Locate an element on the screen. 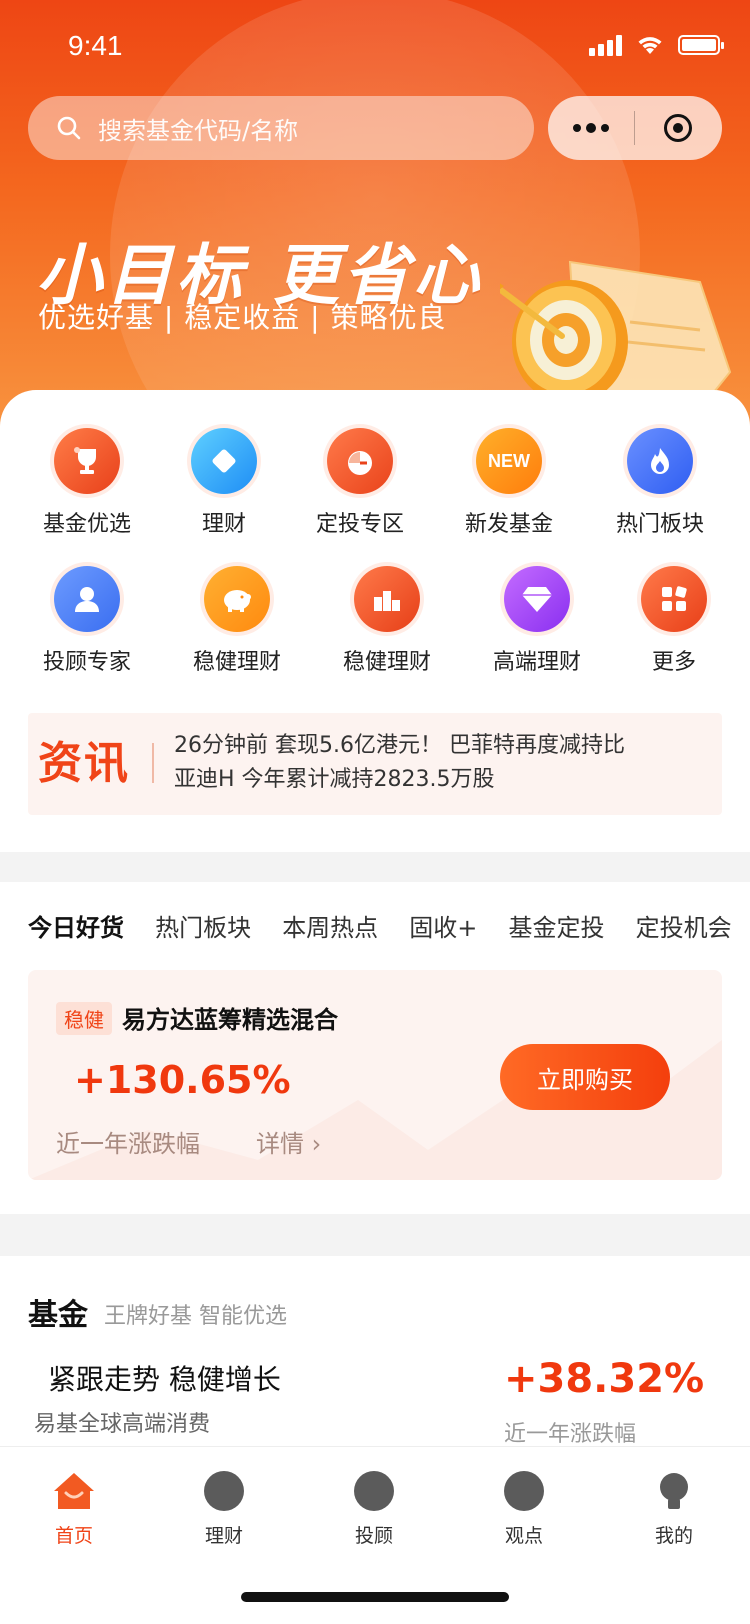 The width and height of the screenshot is (750, 1624). tab-hot-sectors: 热门板块 is located at coordinates (203, 925).